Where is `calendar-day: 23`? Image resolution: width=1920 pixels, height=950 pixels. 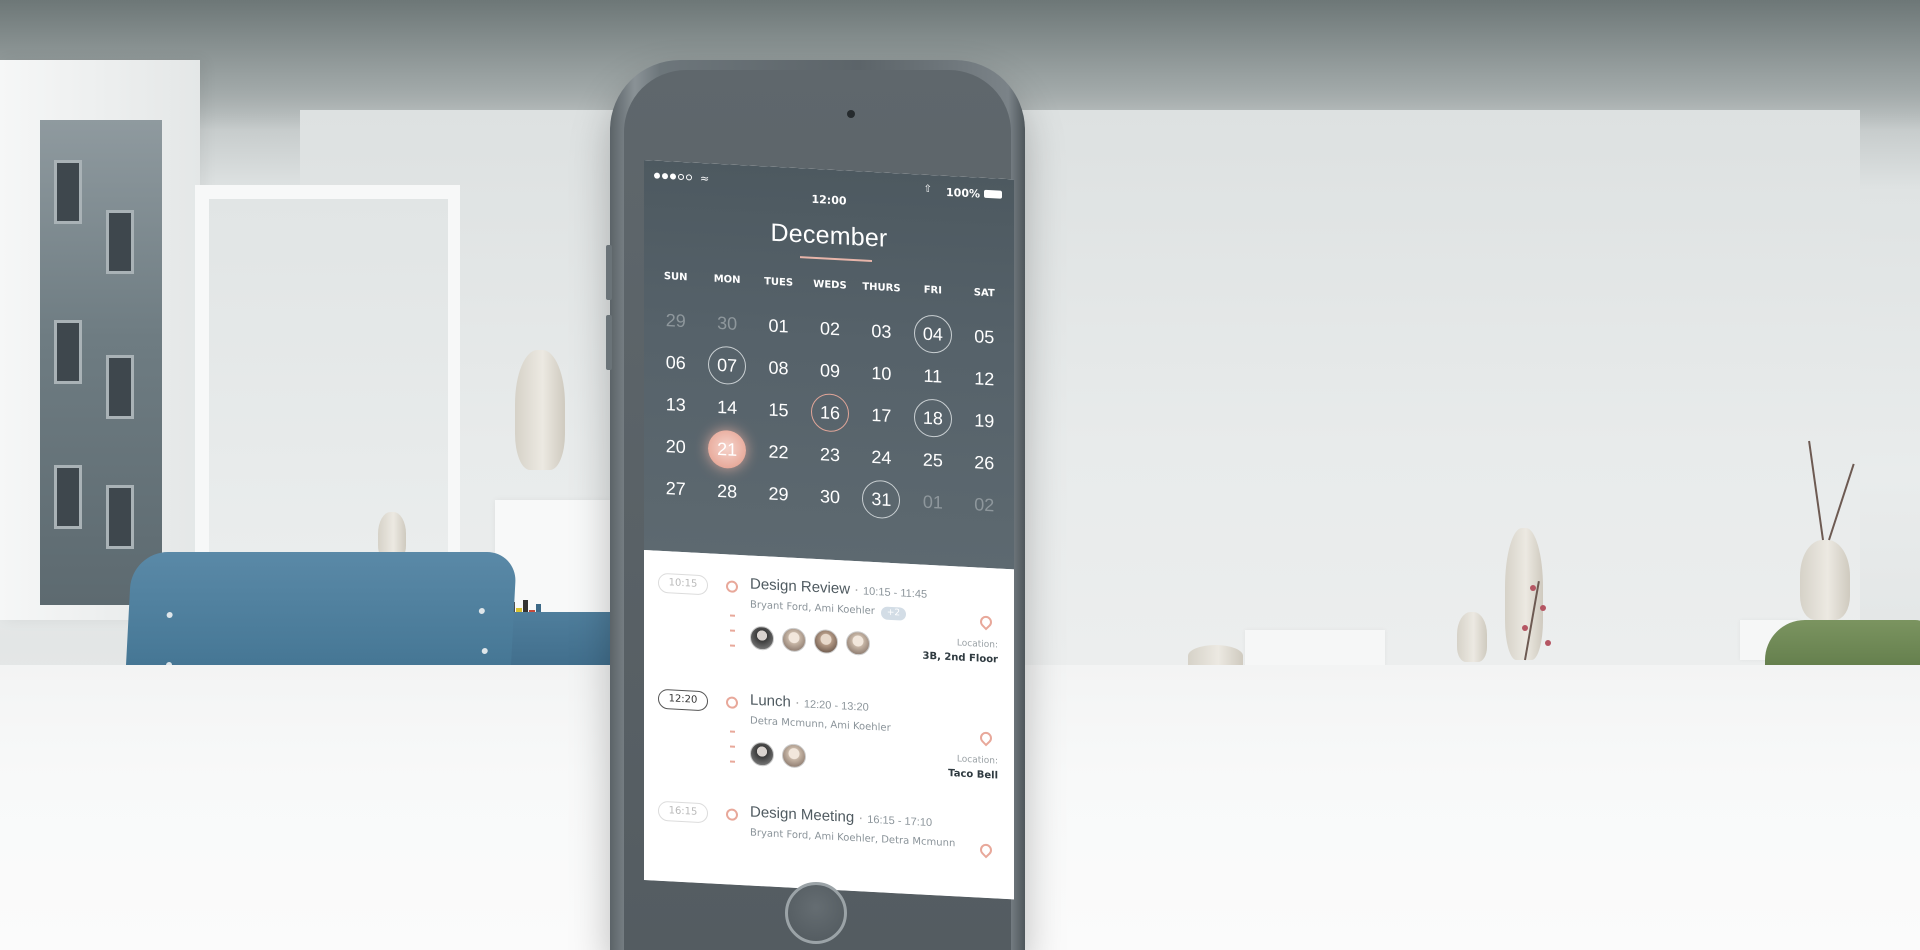 calendar-day: 23 is located at coordinates (829, 454).